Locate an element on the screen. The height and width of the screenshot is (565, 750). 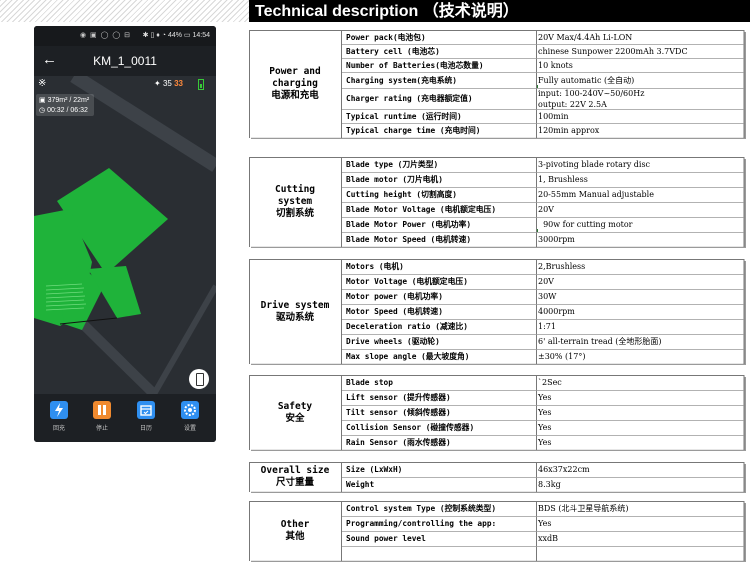
bottom-nav: 回充 停止 日历 设置 is located at coordinates (125, 418).